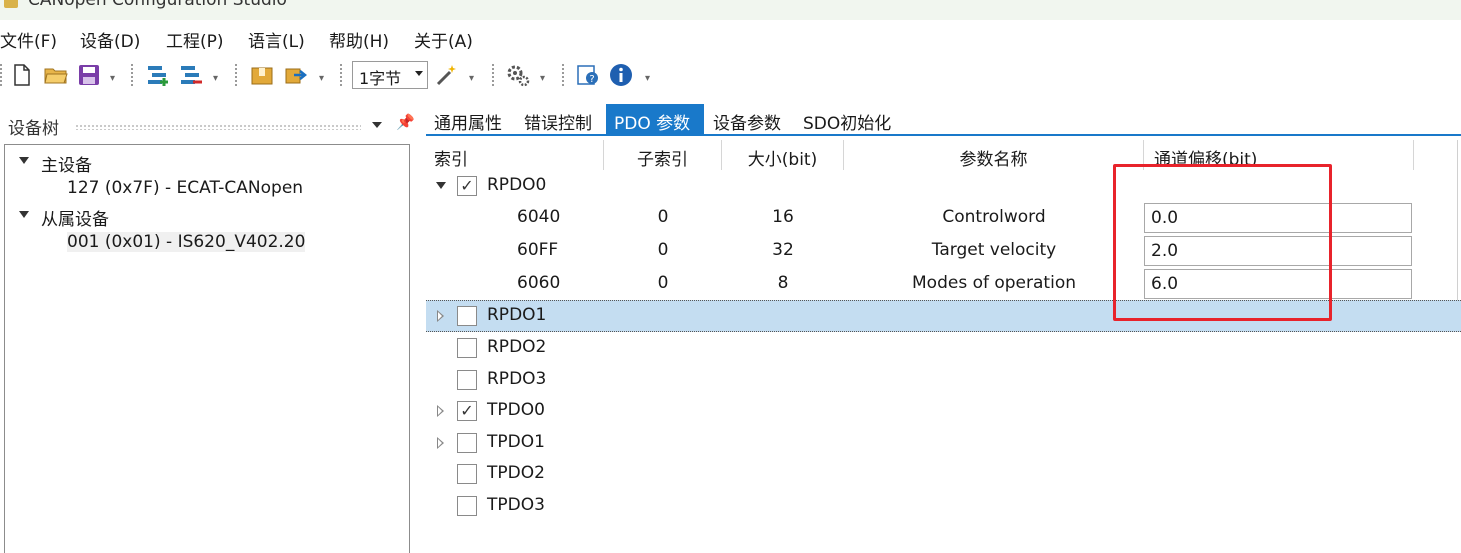 Image resolution: width=1461 pixels, height=553 pixels. Describe the element at coordinates (377, 125) in the screenshot. I see `panel-menu-icon` at that location.